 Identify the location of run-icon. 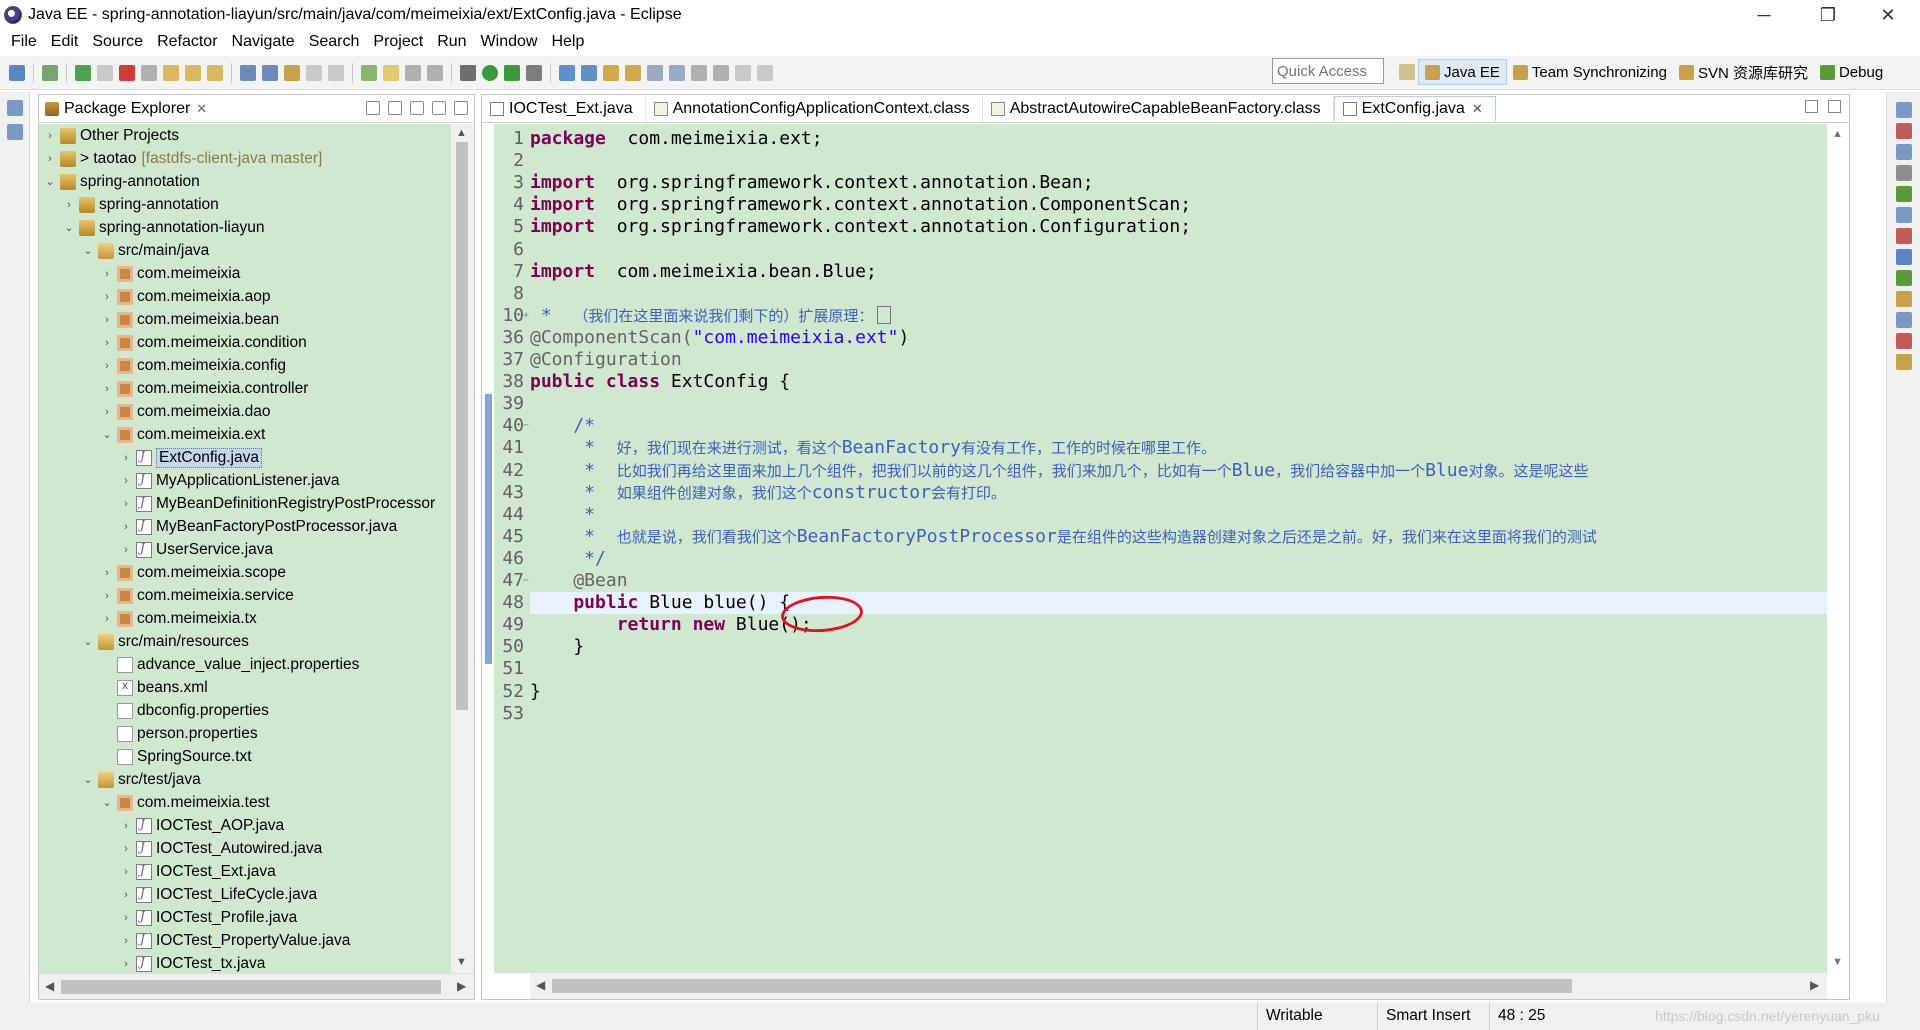
(490, 72).